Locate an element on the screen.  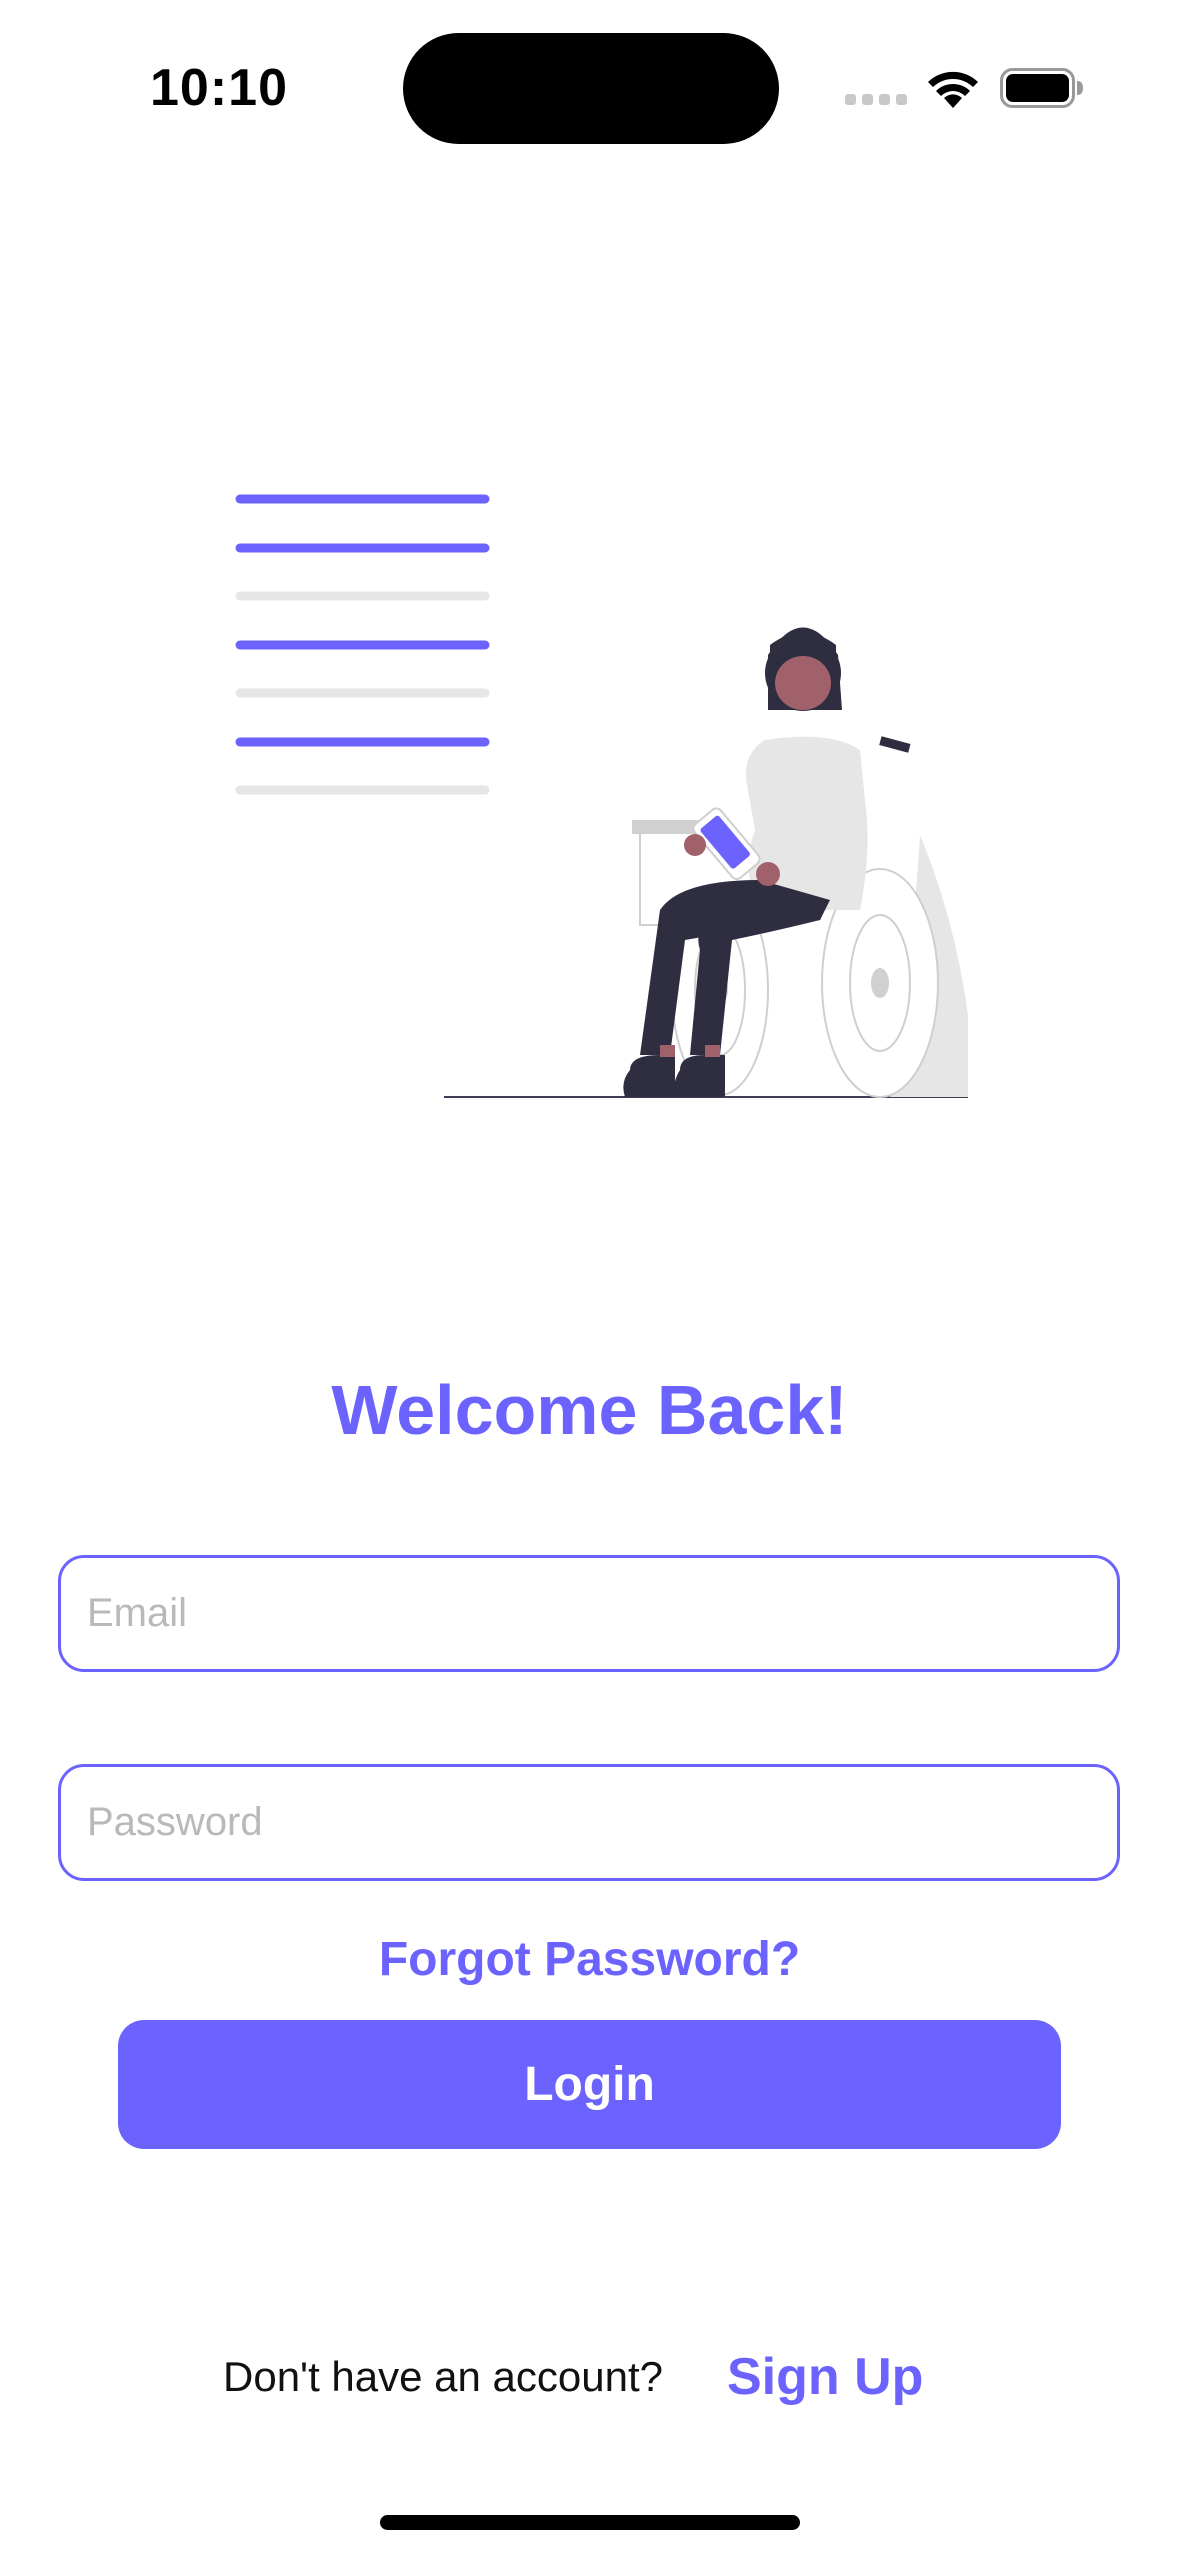
email-input is located at coordinates (589, 1613).